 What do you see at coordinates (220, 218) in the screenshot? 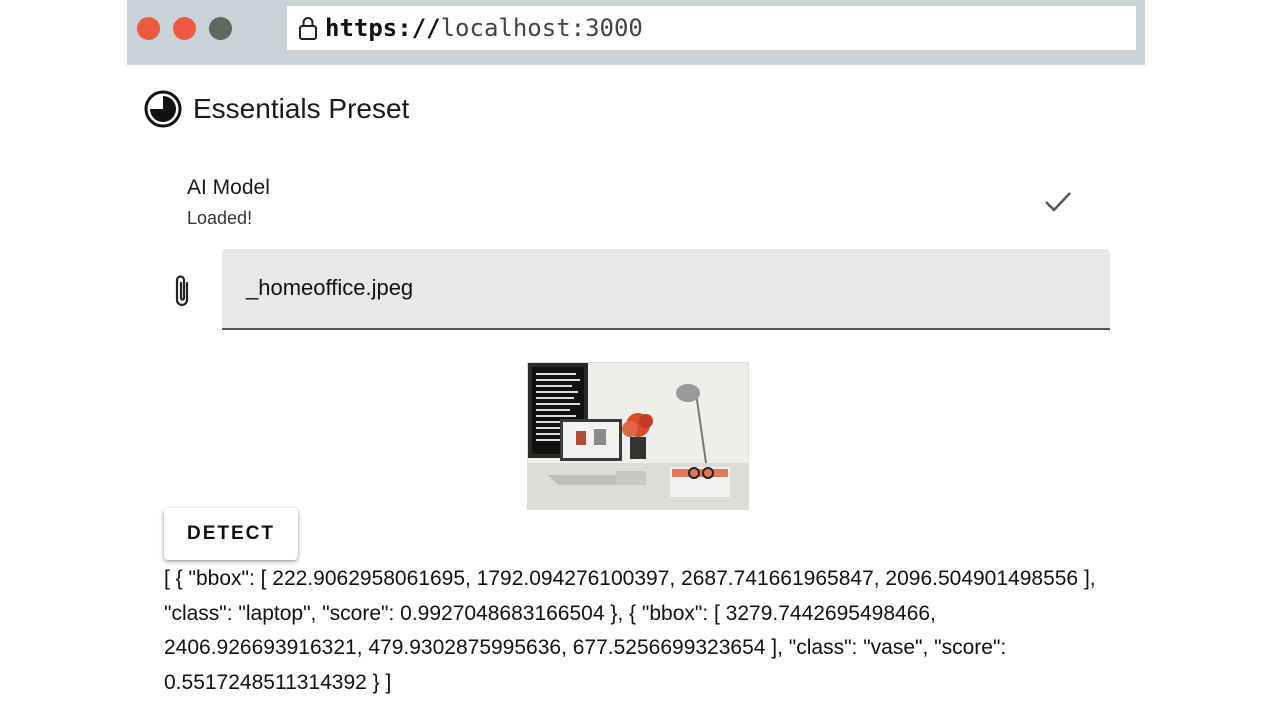
I see `model-status: Loaded!` at bounding box center [220, 218].